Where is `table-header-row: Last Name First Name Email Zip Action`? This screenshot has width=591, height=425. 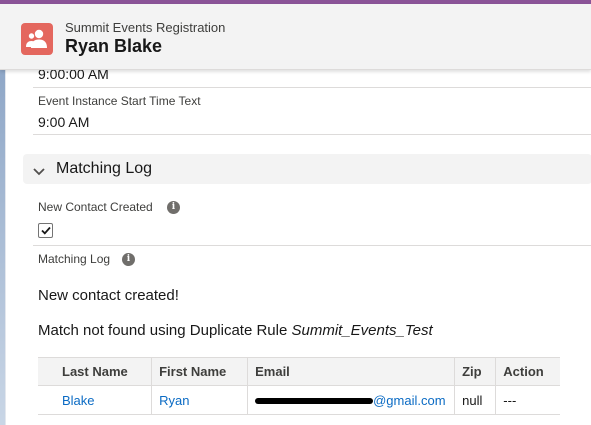
table-header-row: Last Name First Name Email Zip Action is located at coordinates (299, 371).